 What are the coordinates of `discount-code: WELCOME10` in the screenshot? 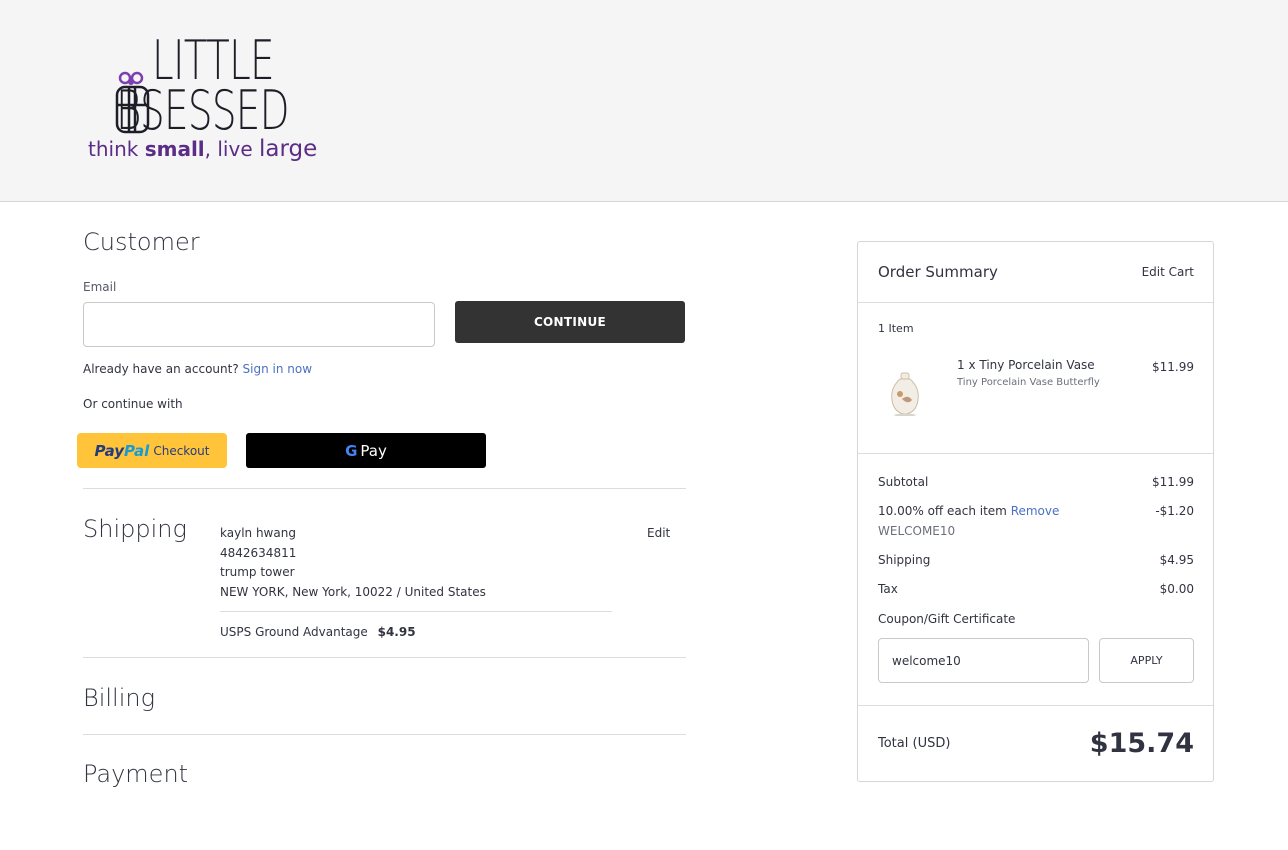 It's located at (917, 531).